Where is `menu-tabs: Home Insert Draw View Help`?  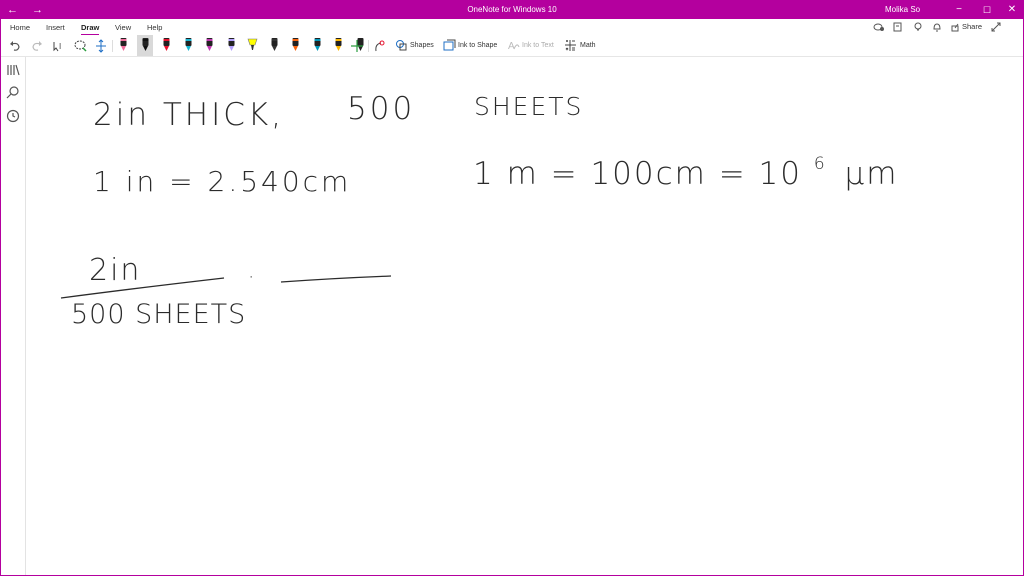
menu-tabs: Home Insert Draw View Help is located at coordinates (512, 27).